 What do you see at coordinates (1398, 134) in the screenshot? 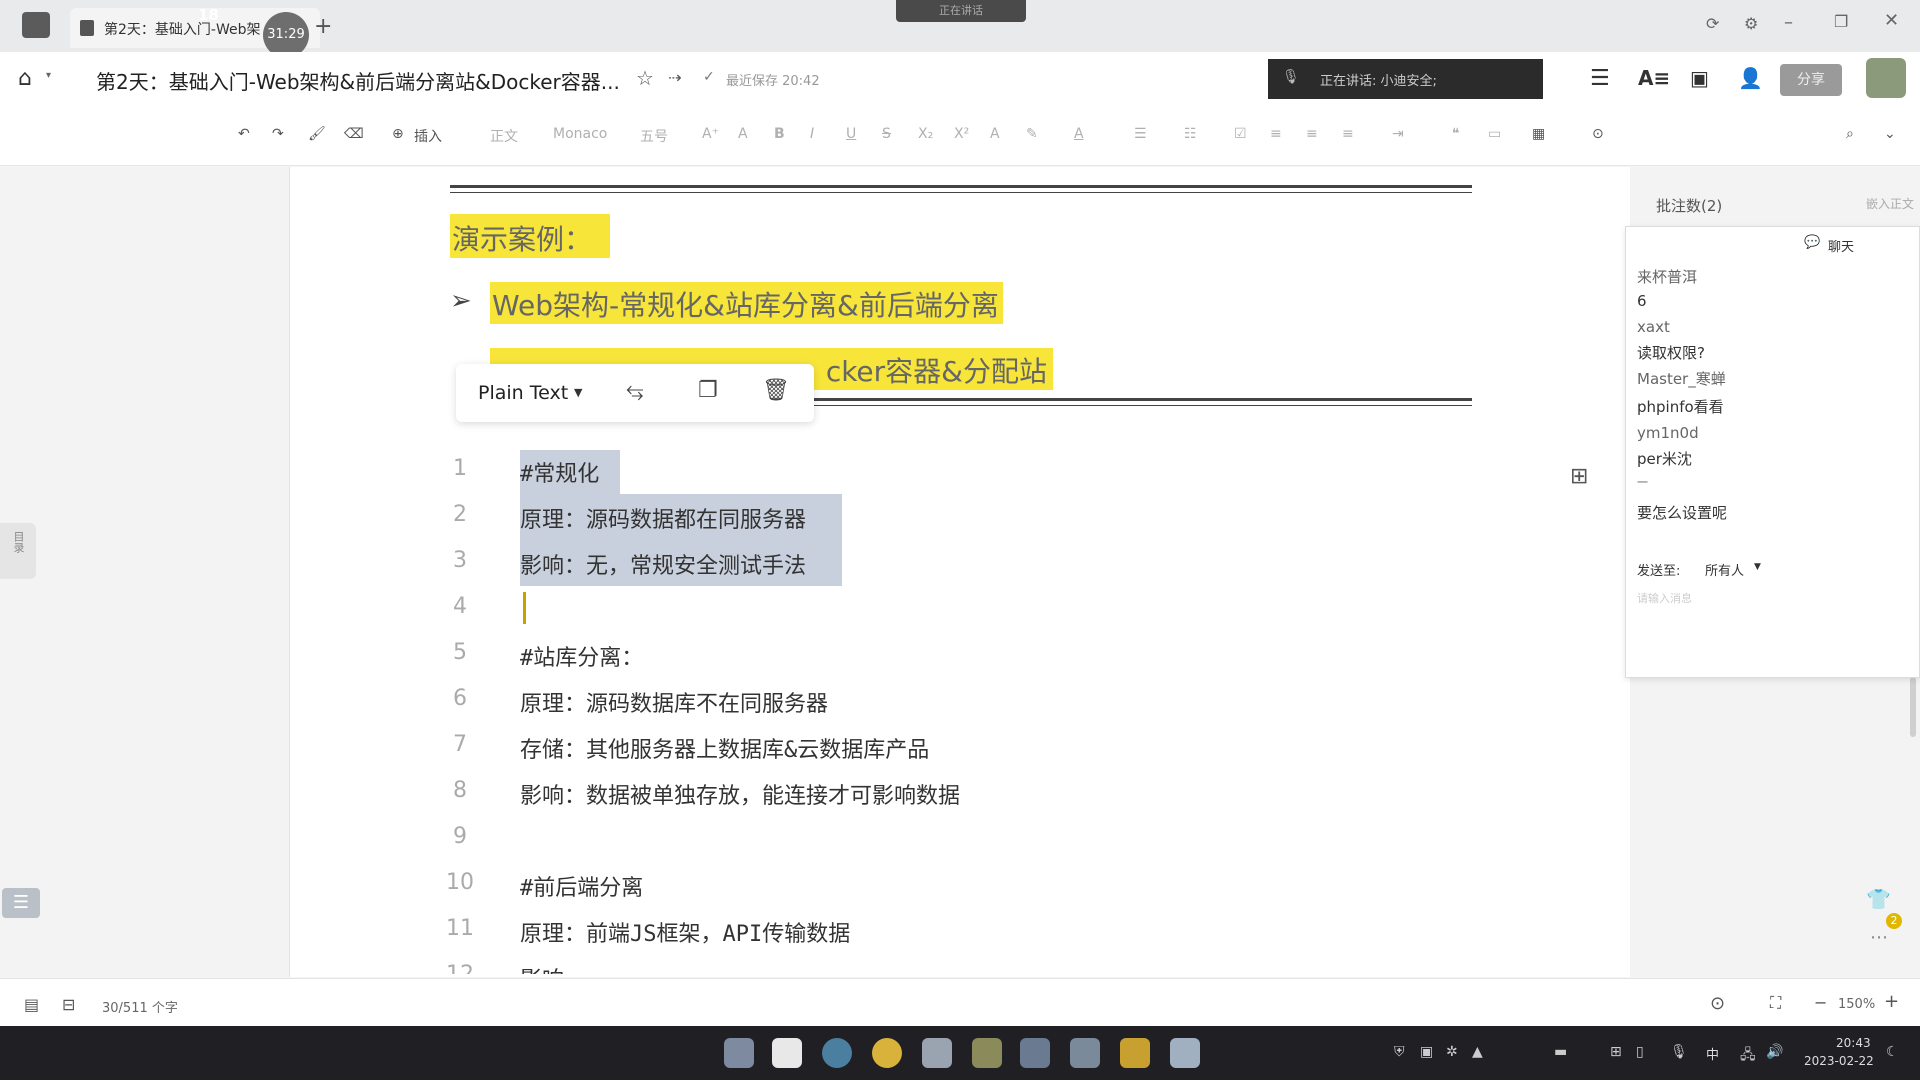
I see `indent-icon: ⇥` at bounding box center [1398, 134].